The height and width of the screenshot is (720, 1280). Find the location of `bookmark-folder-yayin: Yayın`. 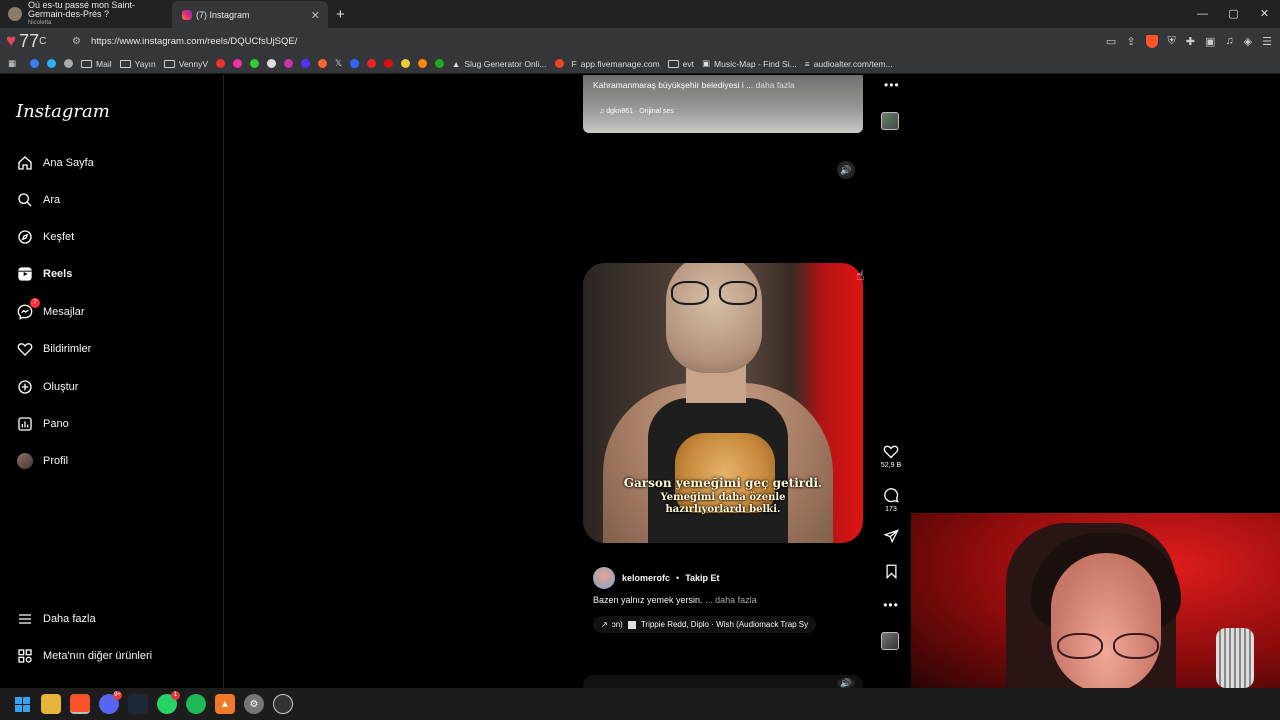

bookmark-folder-yayin: Yayın is located at coordinates (137, 64).